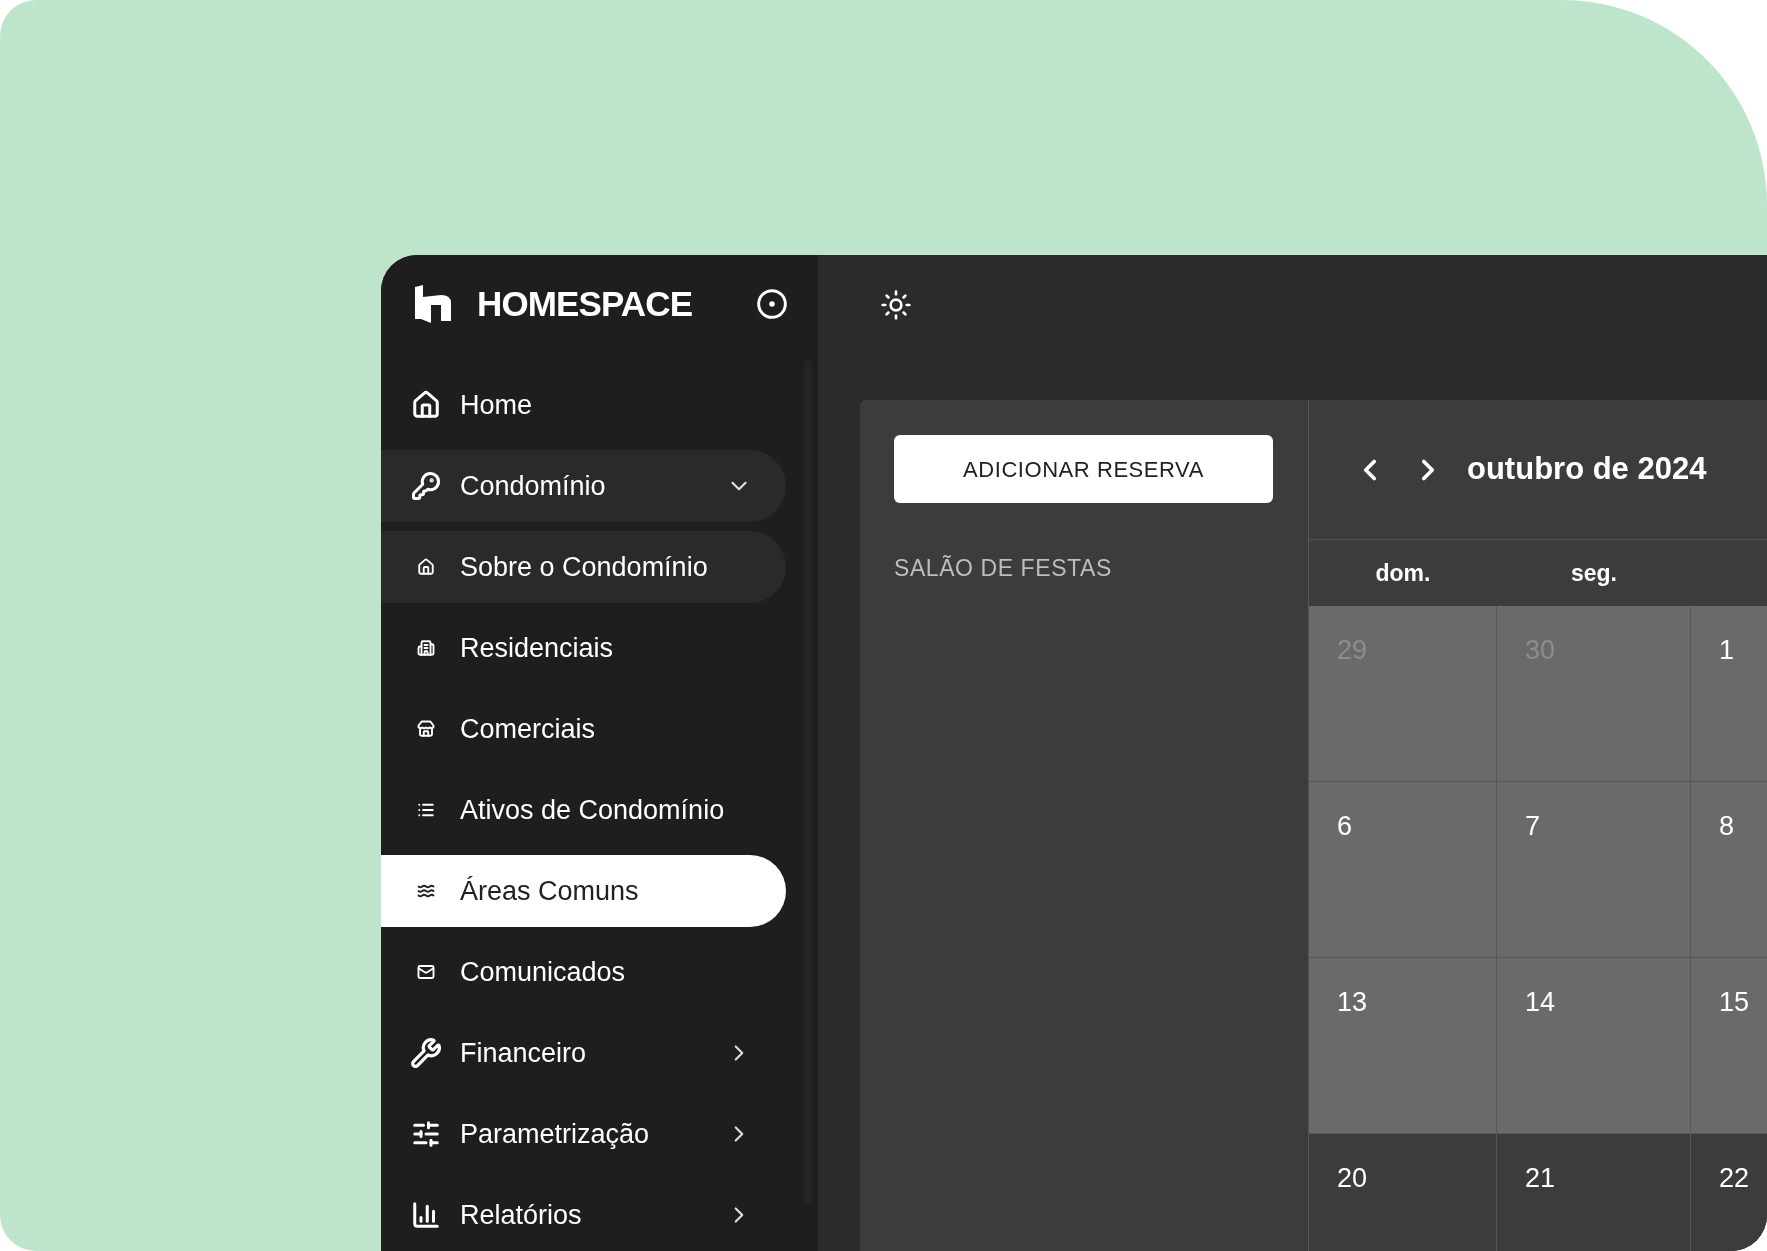 The image size is (1767, 1251). I want to click on sidebar-item: Financeiro, so click(583, 1053).